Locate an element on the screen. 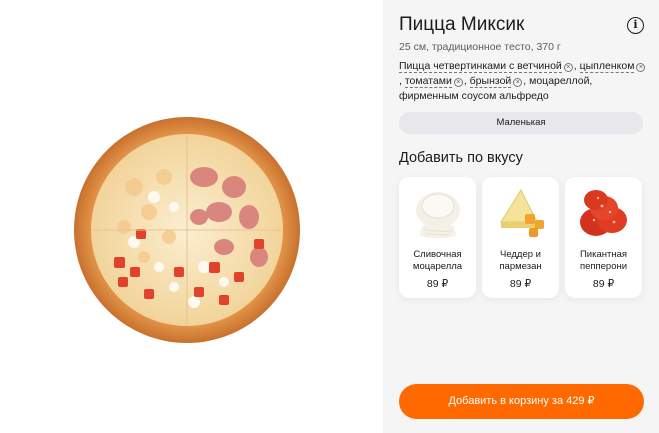 Image resolution: width=659 pixels, height=433 pixels. topping-card-pepperoni: Пикантная пепперони 89 ₽ is located at coordinates (603, 237).